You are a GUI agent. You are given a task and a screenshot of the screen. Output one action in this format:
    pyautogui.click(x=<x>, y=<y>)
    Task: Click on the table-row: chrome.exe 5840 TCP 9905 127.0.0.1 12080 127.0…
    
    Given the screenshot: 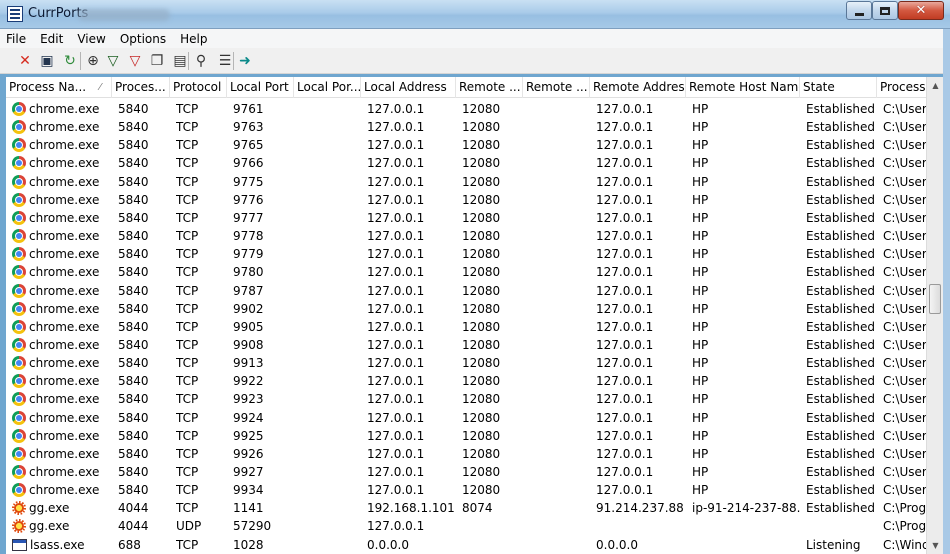 What is the action you would take?
    pyautogui.click(x=466, y=327)
    